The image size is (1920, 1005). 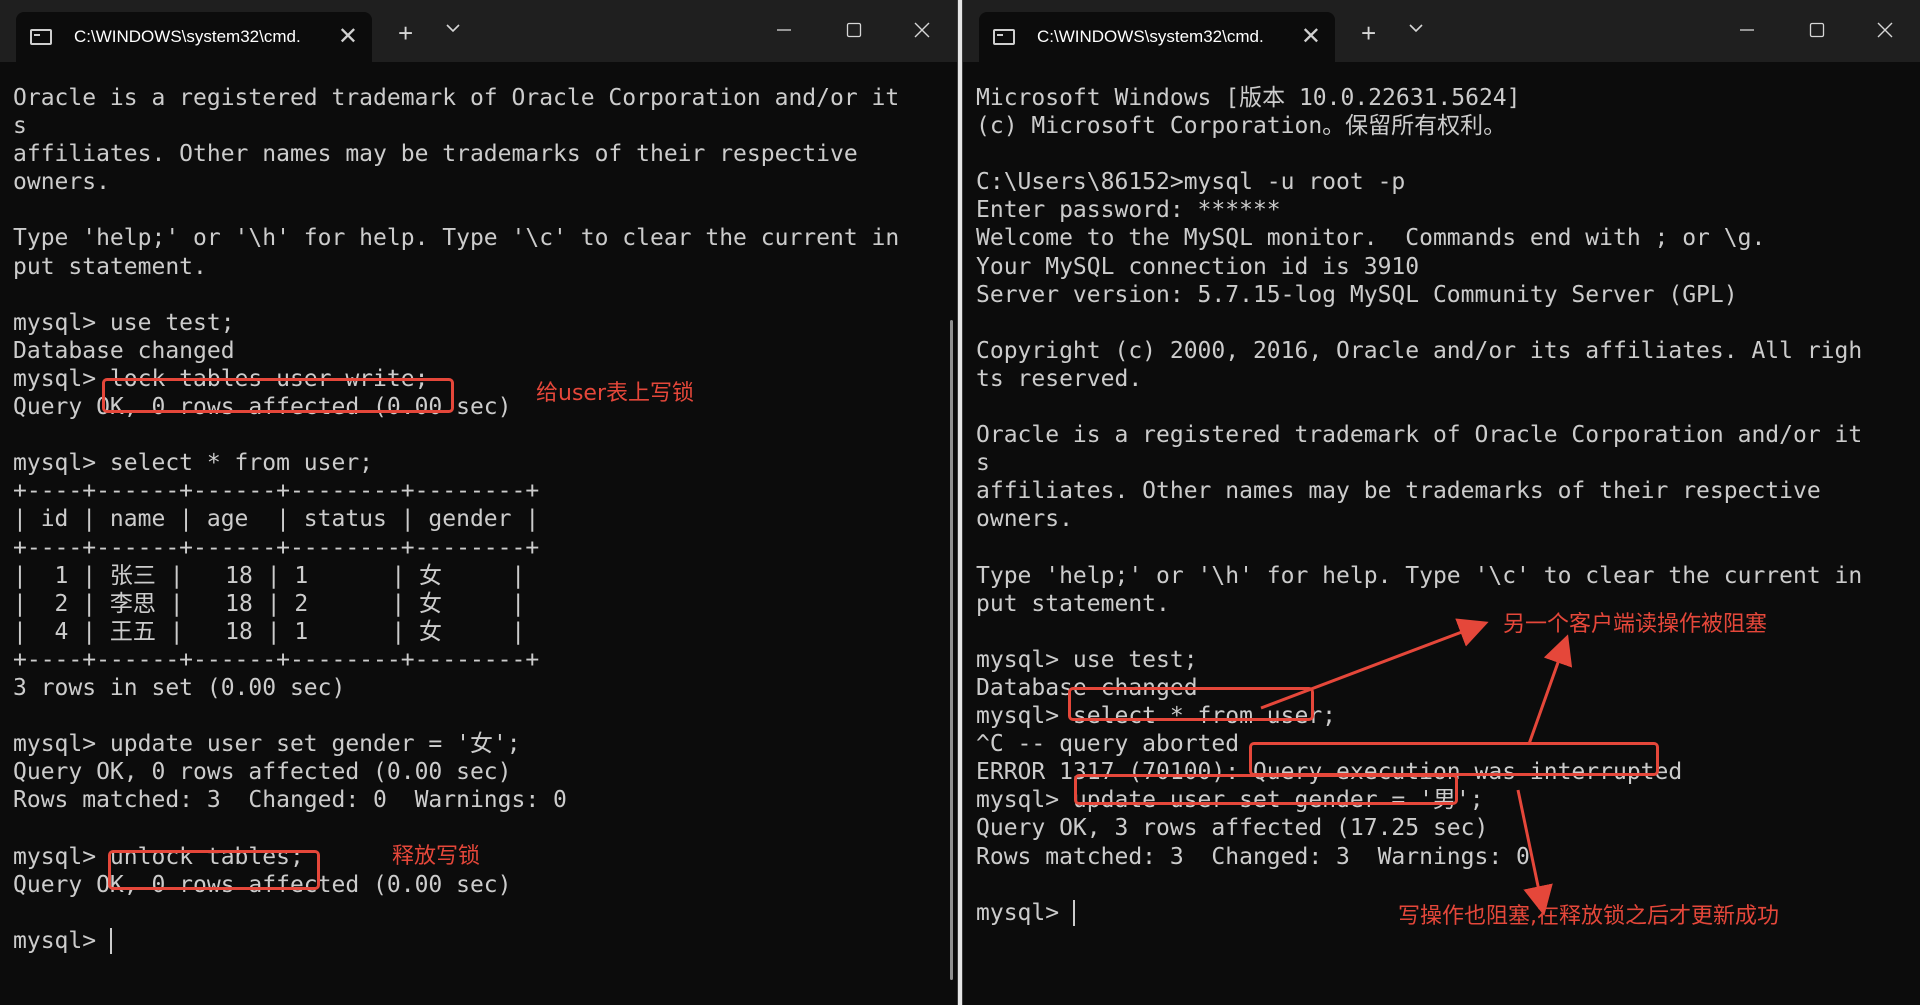 What do you see at coordinates (1588, 916) in the screenshot?
I see `annotation-write-blocked: 写操作也阻塞,在释放锁之后才更新成功` at bounding box center [1588, 916].